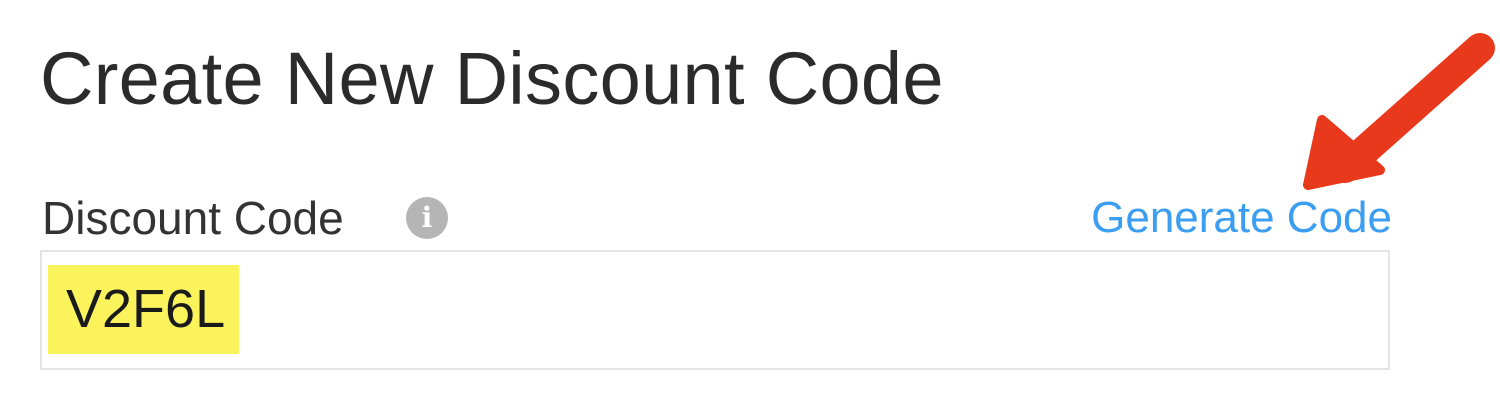 This screenshot has height=406, width=1500. Describe the element at coordinates (1412, 108) in the screenshot. I see `arrow-shaft` at that location.